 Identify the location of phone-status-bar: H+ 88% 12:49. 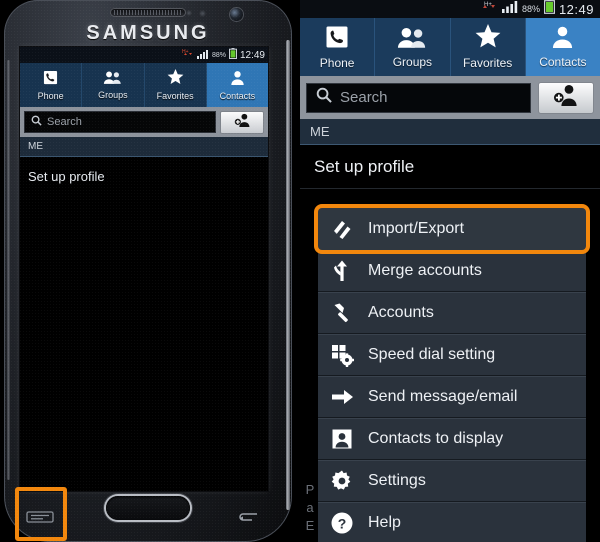
(144, 55).